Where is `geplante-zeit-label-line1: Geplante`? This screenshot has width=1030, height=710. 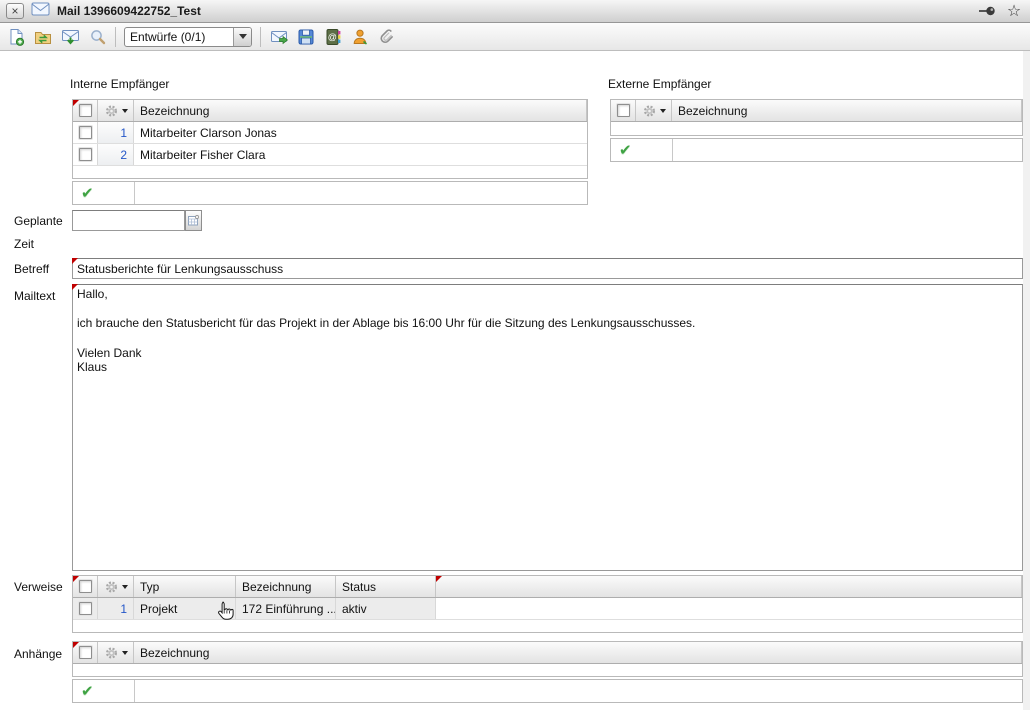
geplante-zeit-label-line1: Geplante is located at coordinates (38, 221).